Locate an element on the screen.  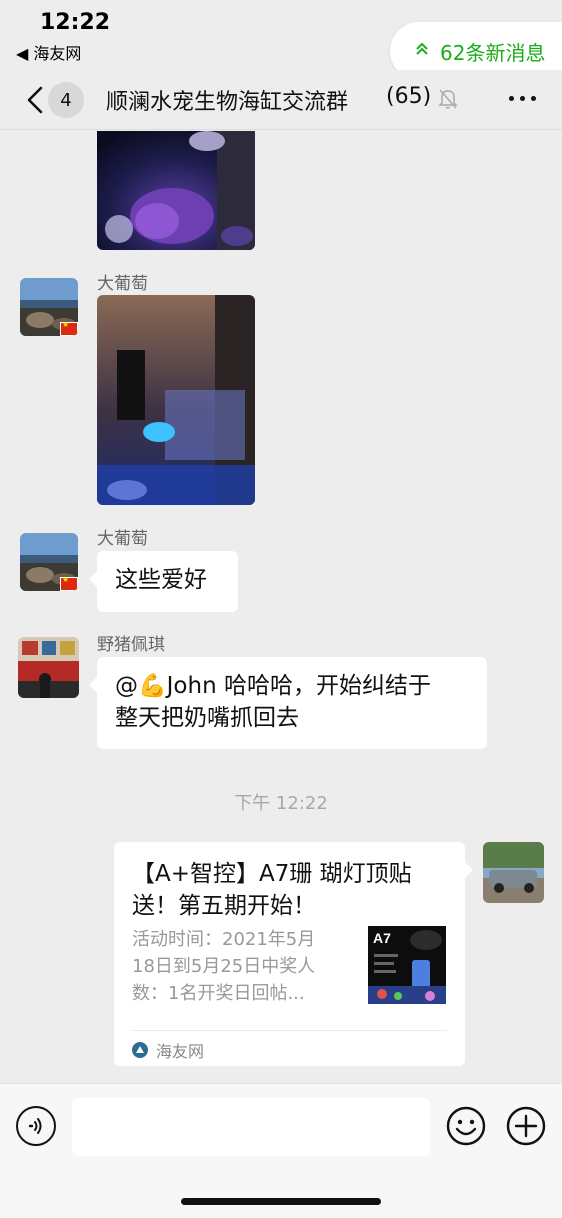
plus-circle-icon is located at coordinates (526, 1126).